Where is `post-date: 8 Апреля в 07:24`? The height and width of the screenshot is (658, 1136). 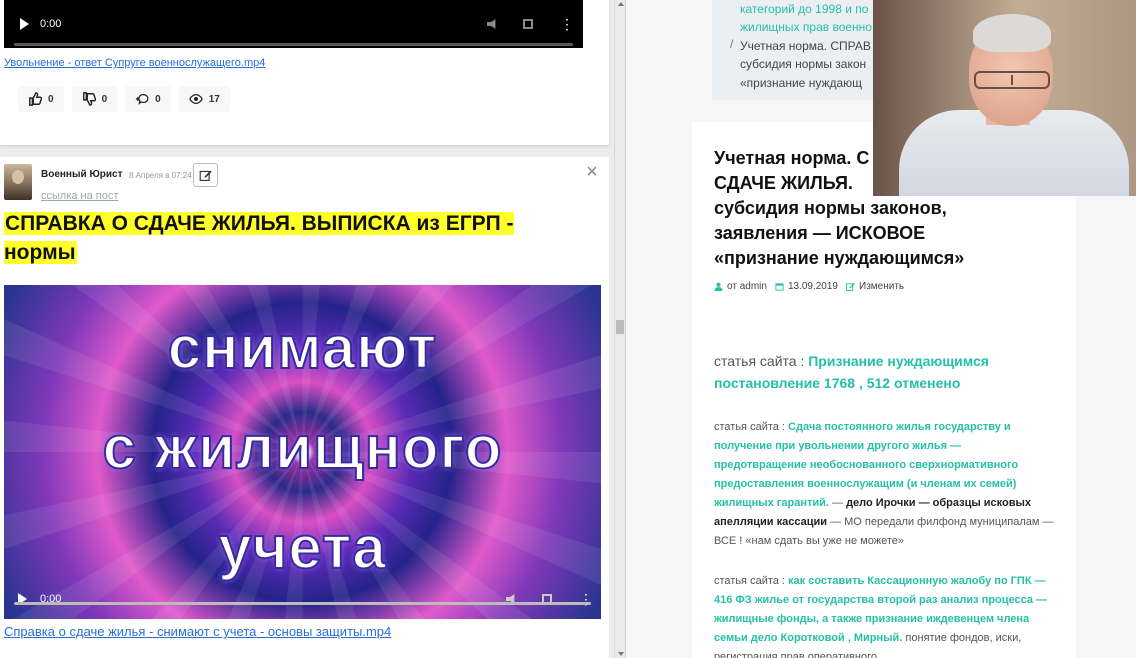
post-date: 8 Апреля в 07:24 is located at coordinates (160, 175).